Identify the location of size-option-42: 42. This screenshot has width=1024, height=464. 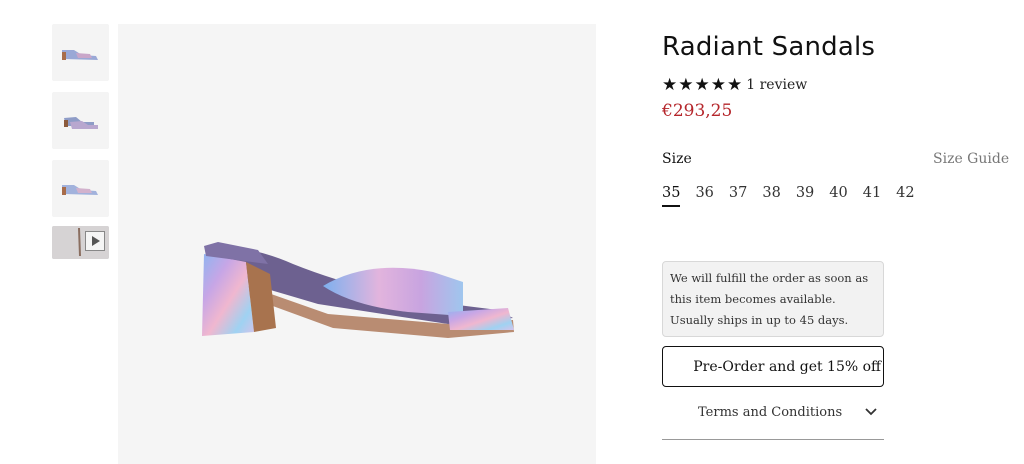
(905, 195).